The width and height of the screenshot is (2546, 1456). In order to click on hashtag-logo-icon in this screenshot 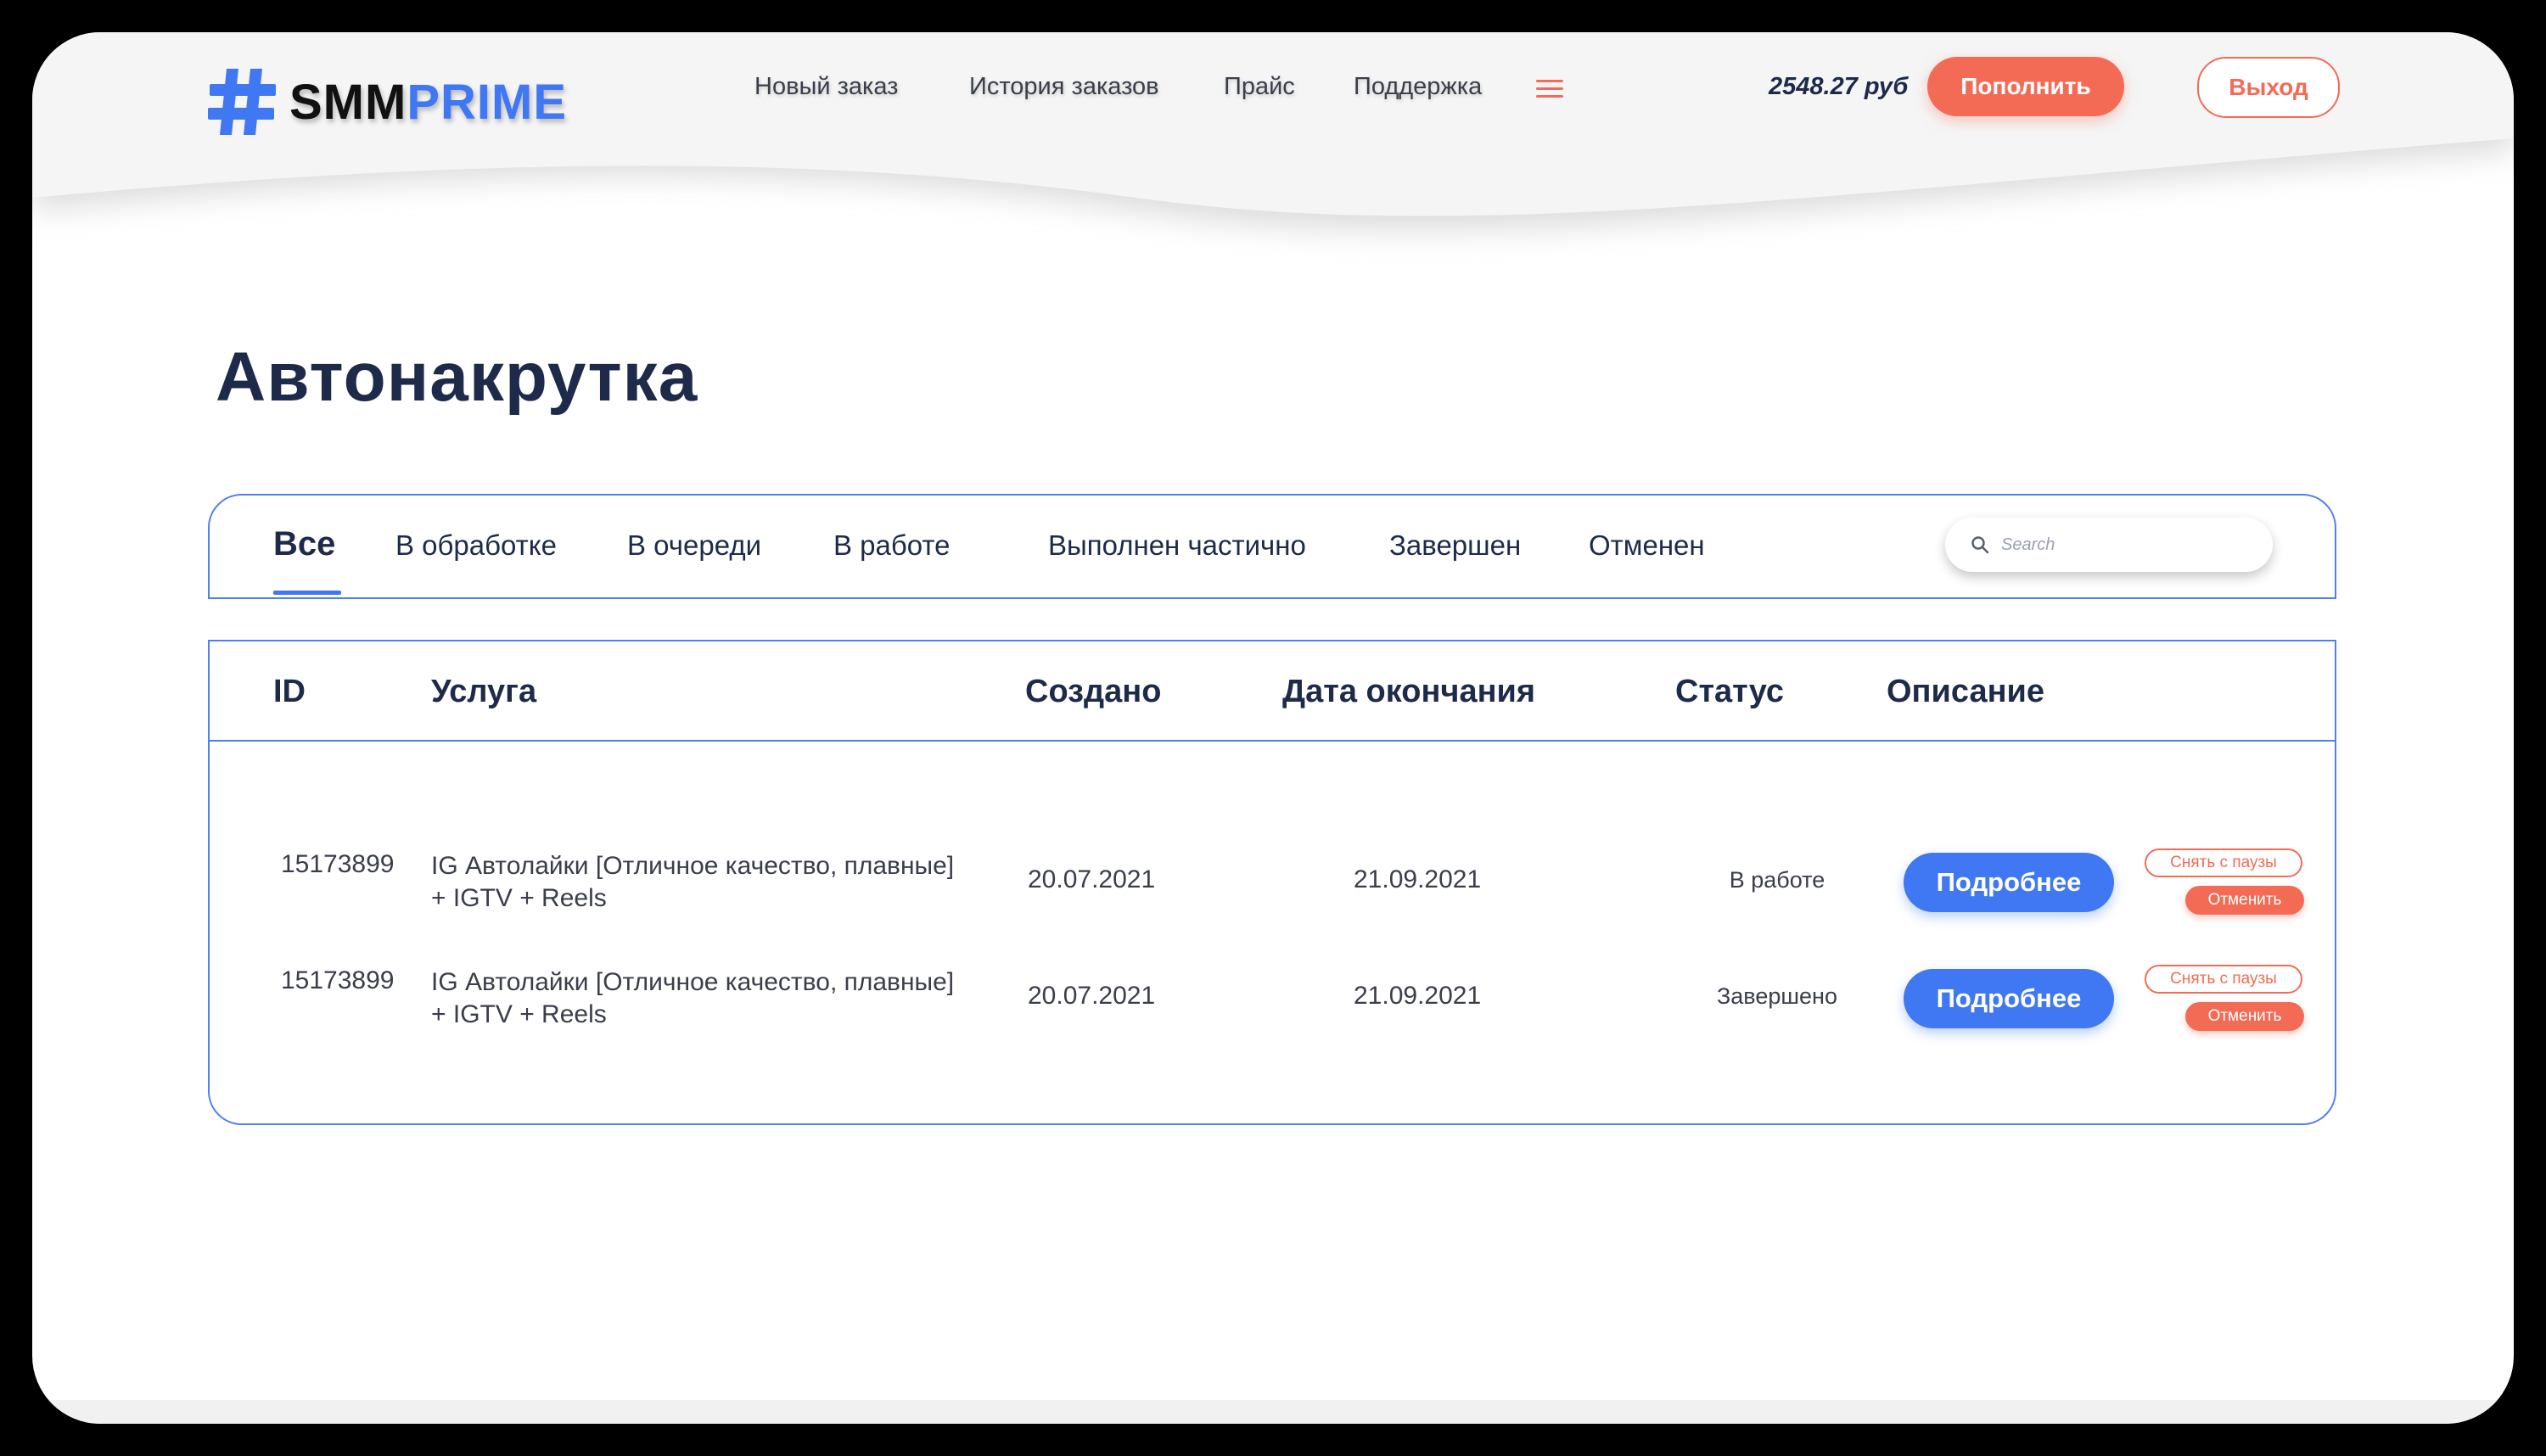, I will do `click(242, 102)`.